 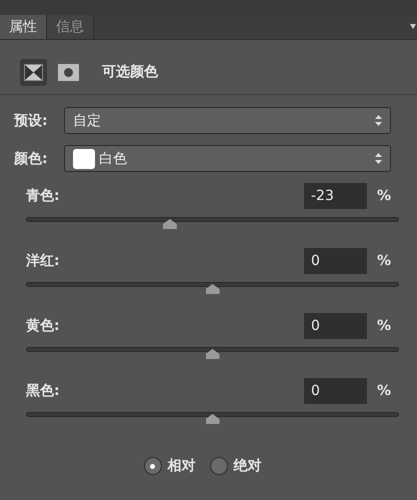 What do you see at coordinates (43, 261) in the screenshot?
I see `slider-label: 洋红:` at bounding box center [43, 261].